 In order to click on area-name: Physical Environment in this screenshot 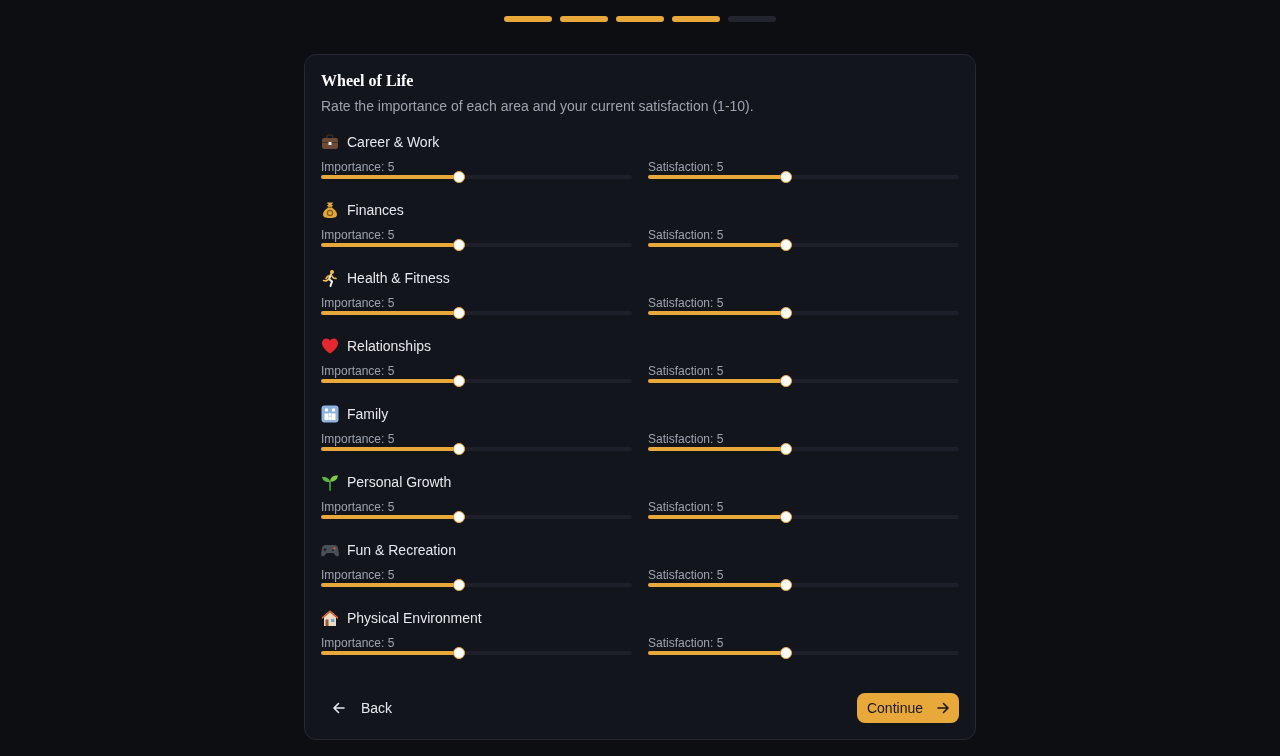, I will do `click(414, 618)`.